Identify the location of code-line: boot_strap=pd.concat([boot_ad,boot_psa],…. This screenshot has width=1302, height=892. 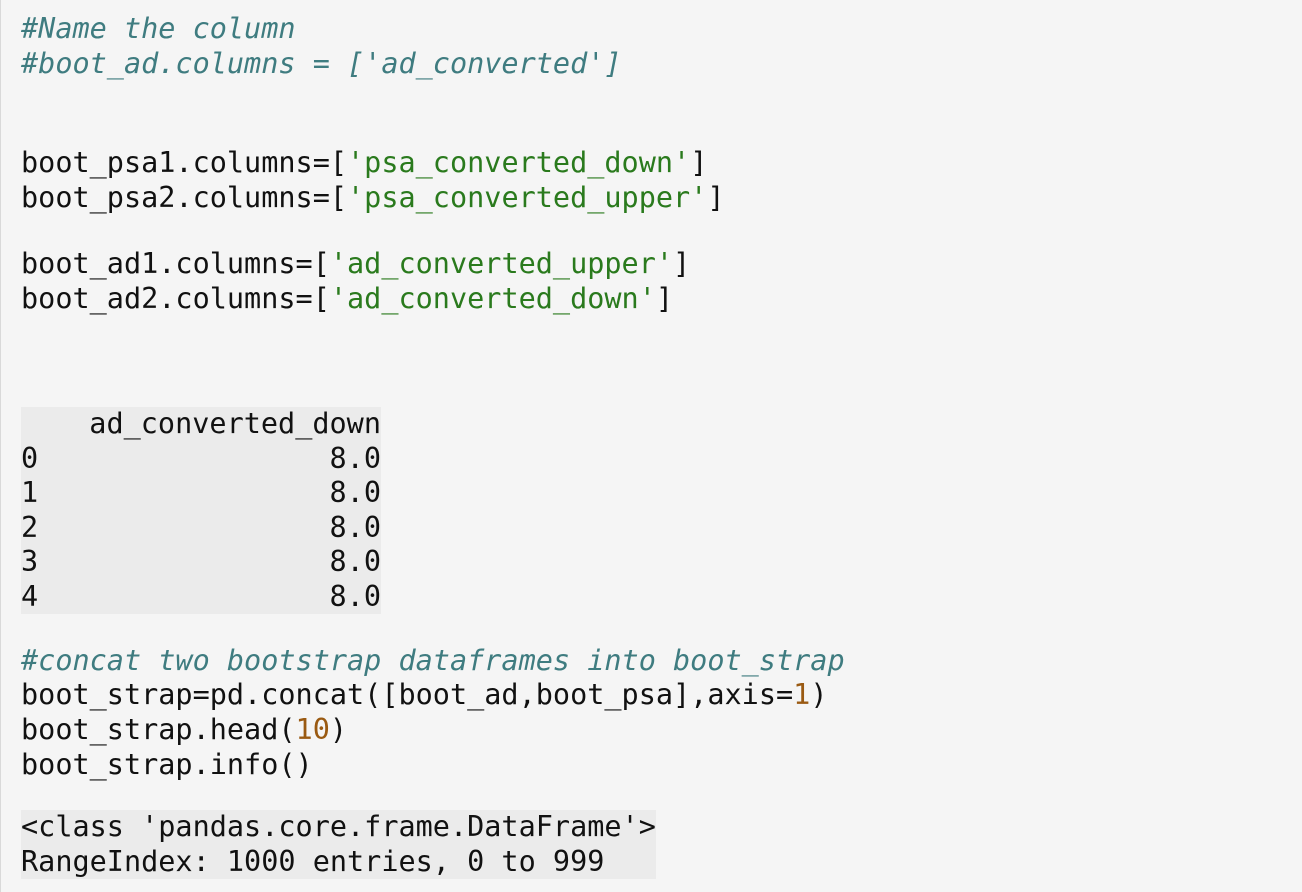
(424, 695).